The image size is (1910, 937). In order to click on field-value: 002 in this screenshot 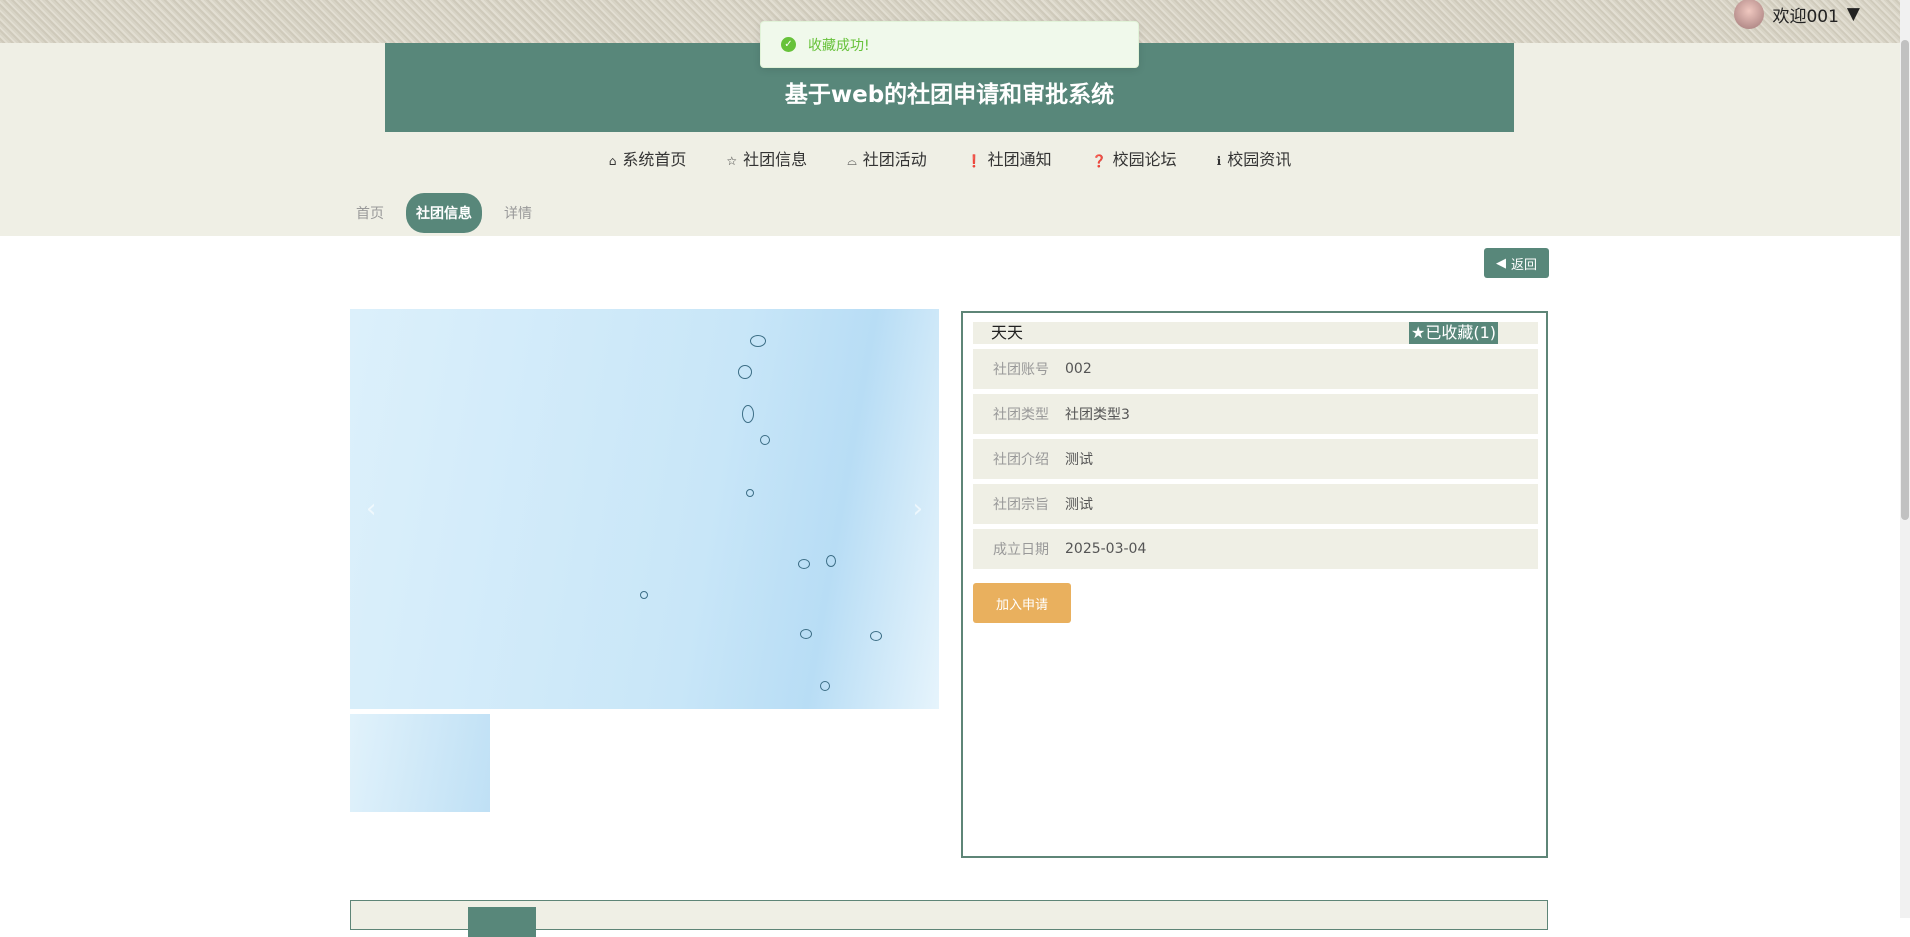, I will do `click(1078, 369)`.